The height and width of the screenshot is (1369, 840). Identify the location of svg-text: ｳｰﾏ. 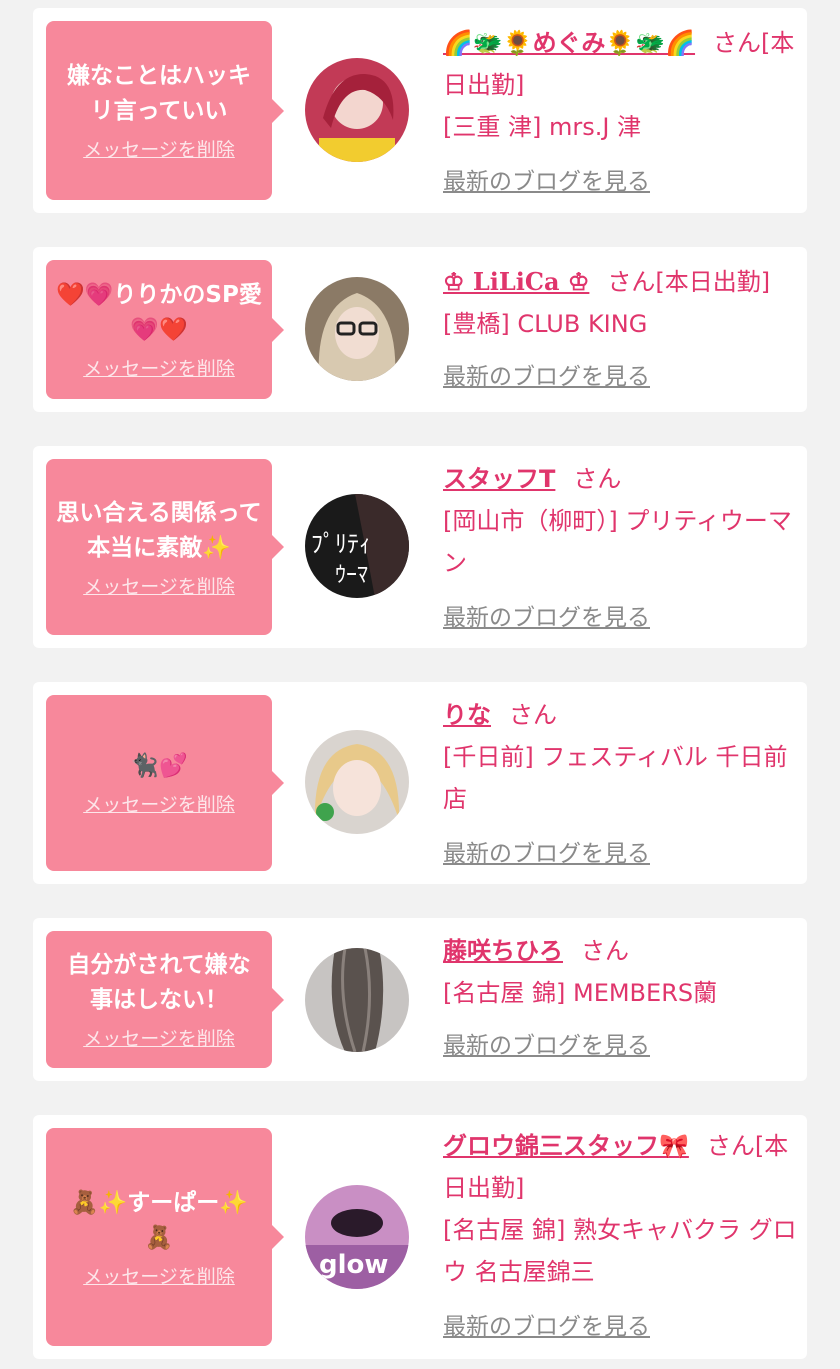
(351, 575).